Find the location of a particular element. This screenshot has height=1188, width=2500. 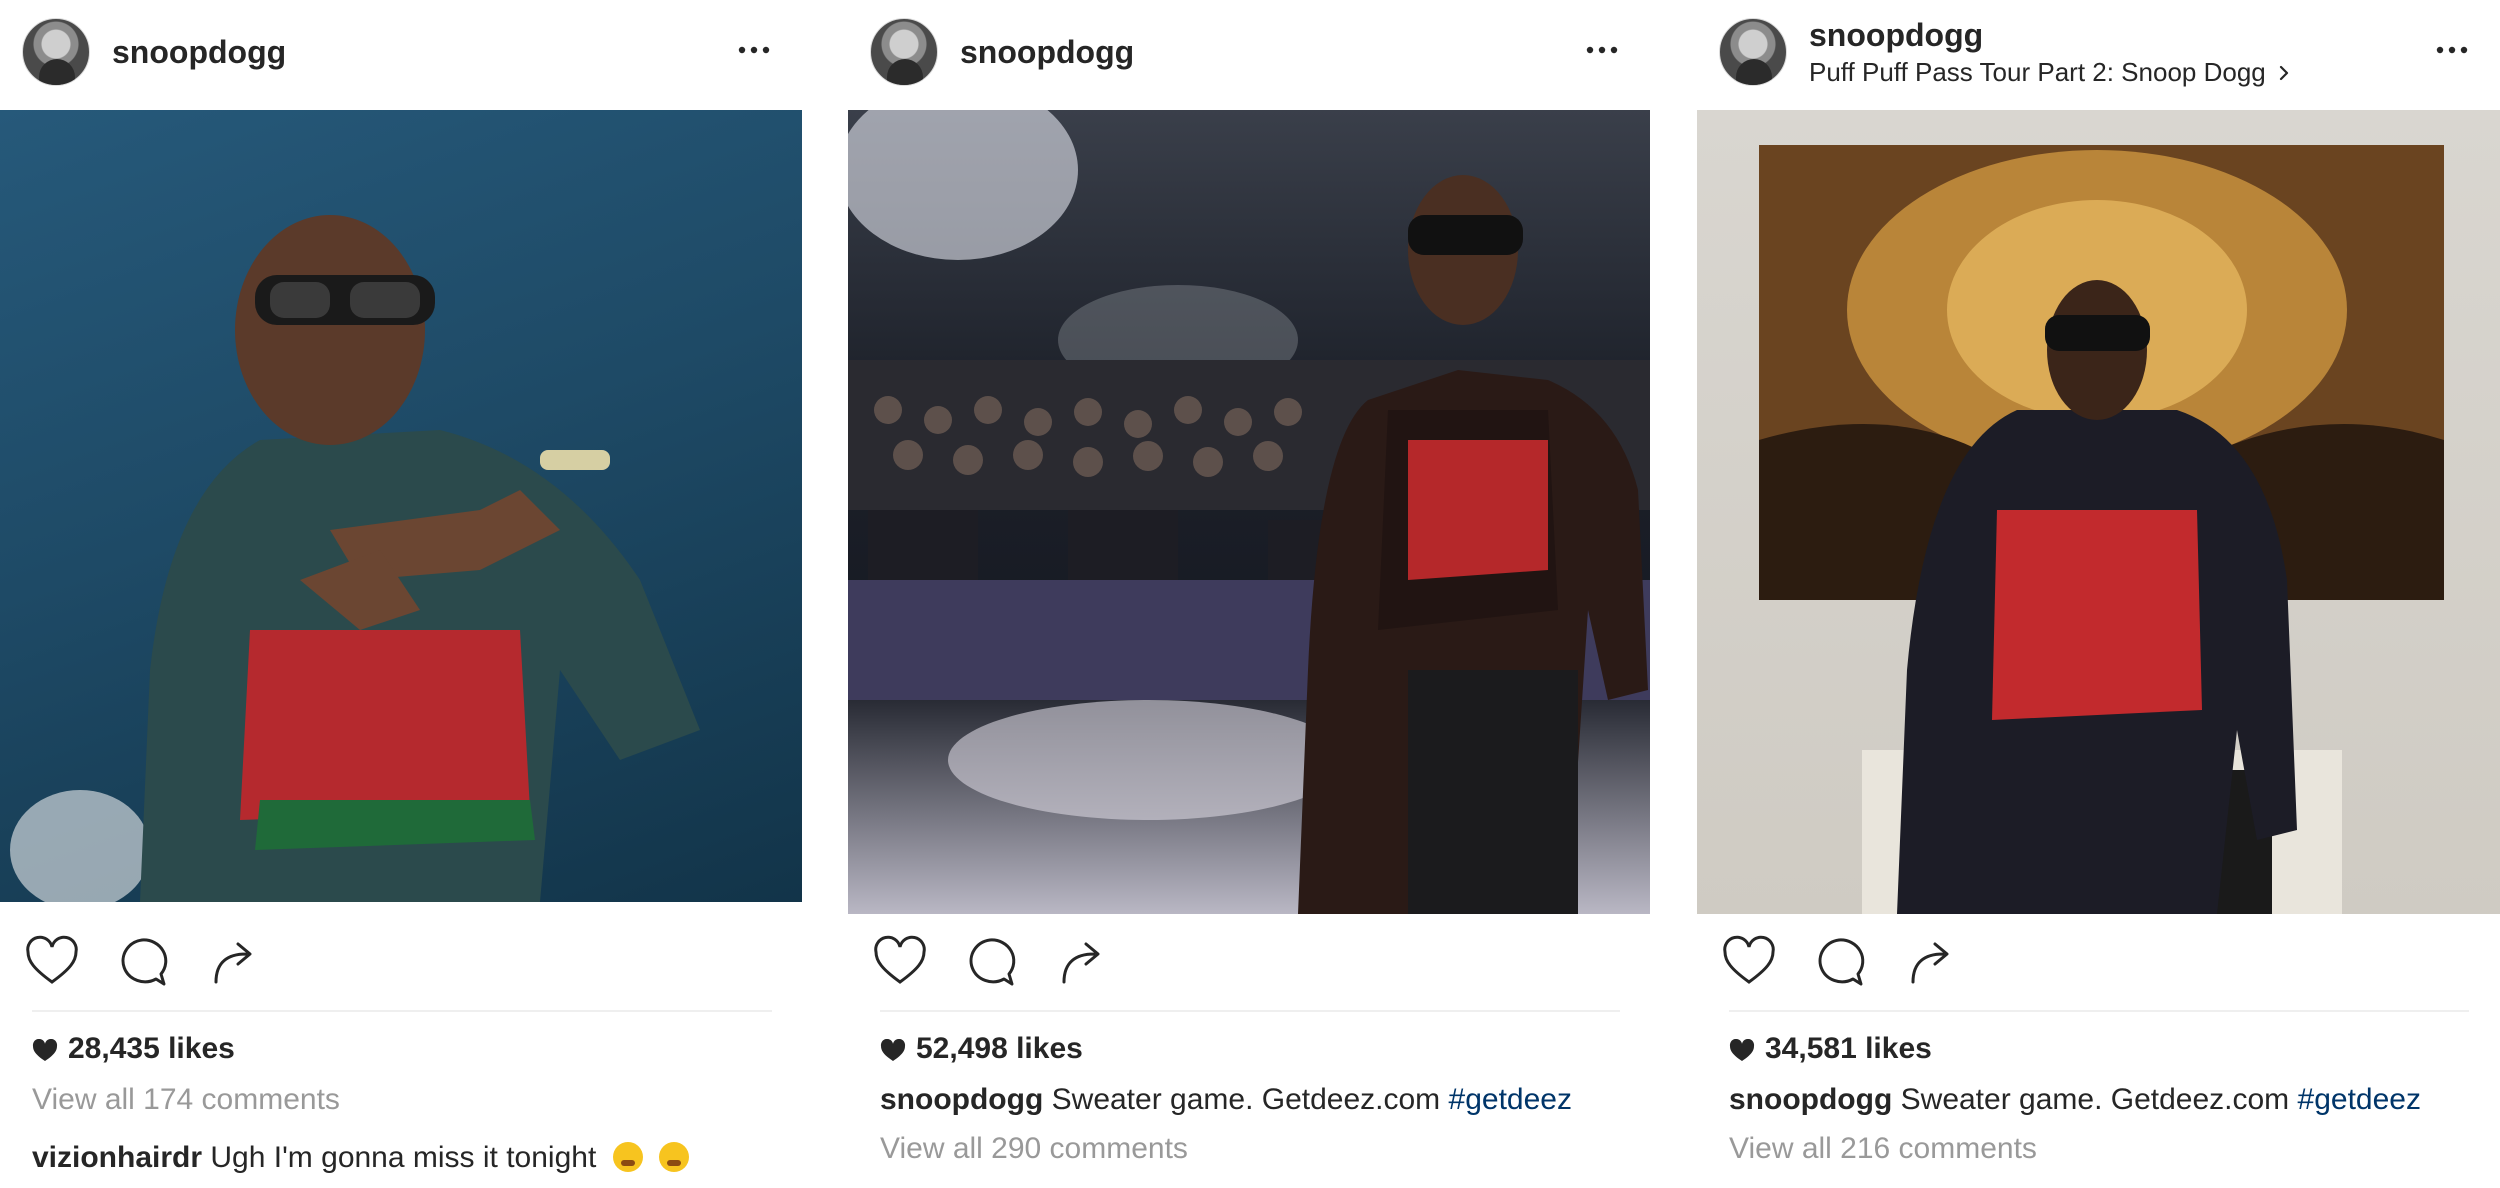

likes-count: 28,435 likes is located at coordinates (133, 1049).